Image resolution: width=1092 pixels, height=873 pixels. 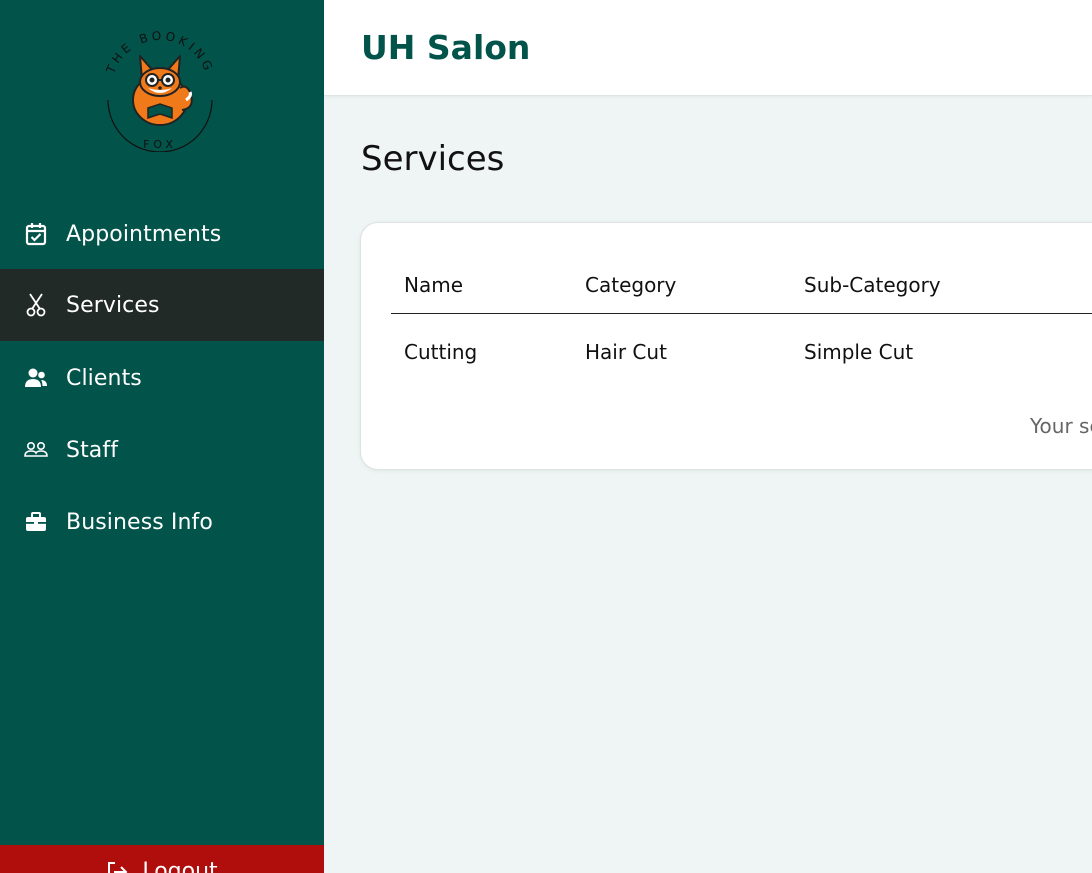 What do you see at coordinates (446, 47) in the screenshot?
I see `app-title: UH Salon` at bounding box center [446, 47].